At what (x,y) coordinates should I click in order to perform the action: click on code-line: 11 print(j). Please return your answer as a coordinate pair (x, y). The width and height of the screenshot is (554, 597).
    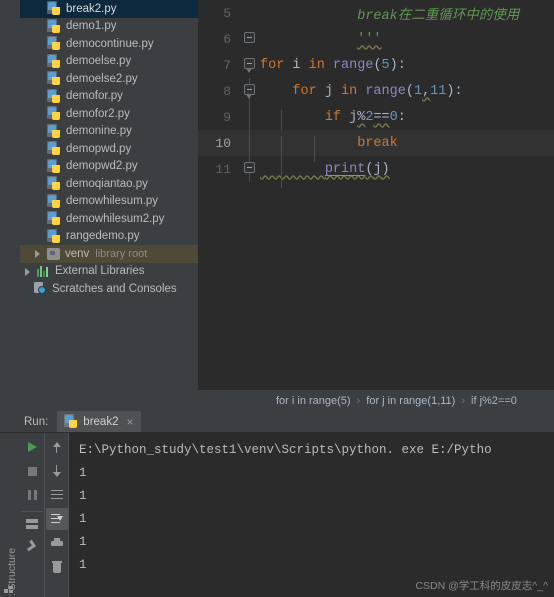
    Looking at the image, I should click on (376, 172).